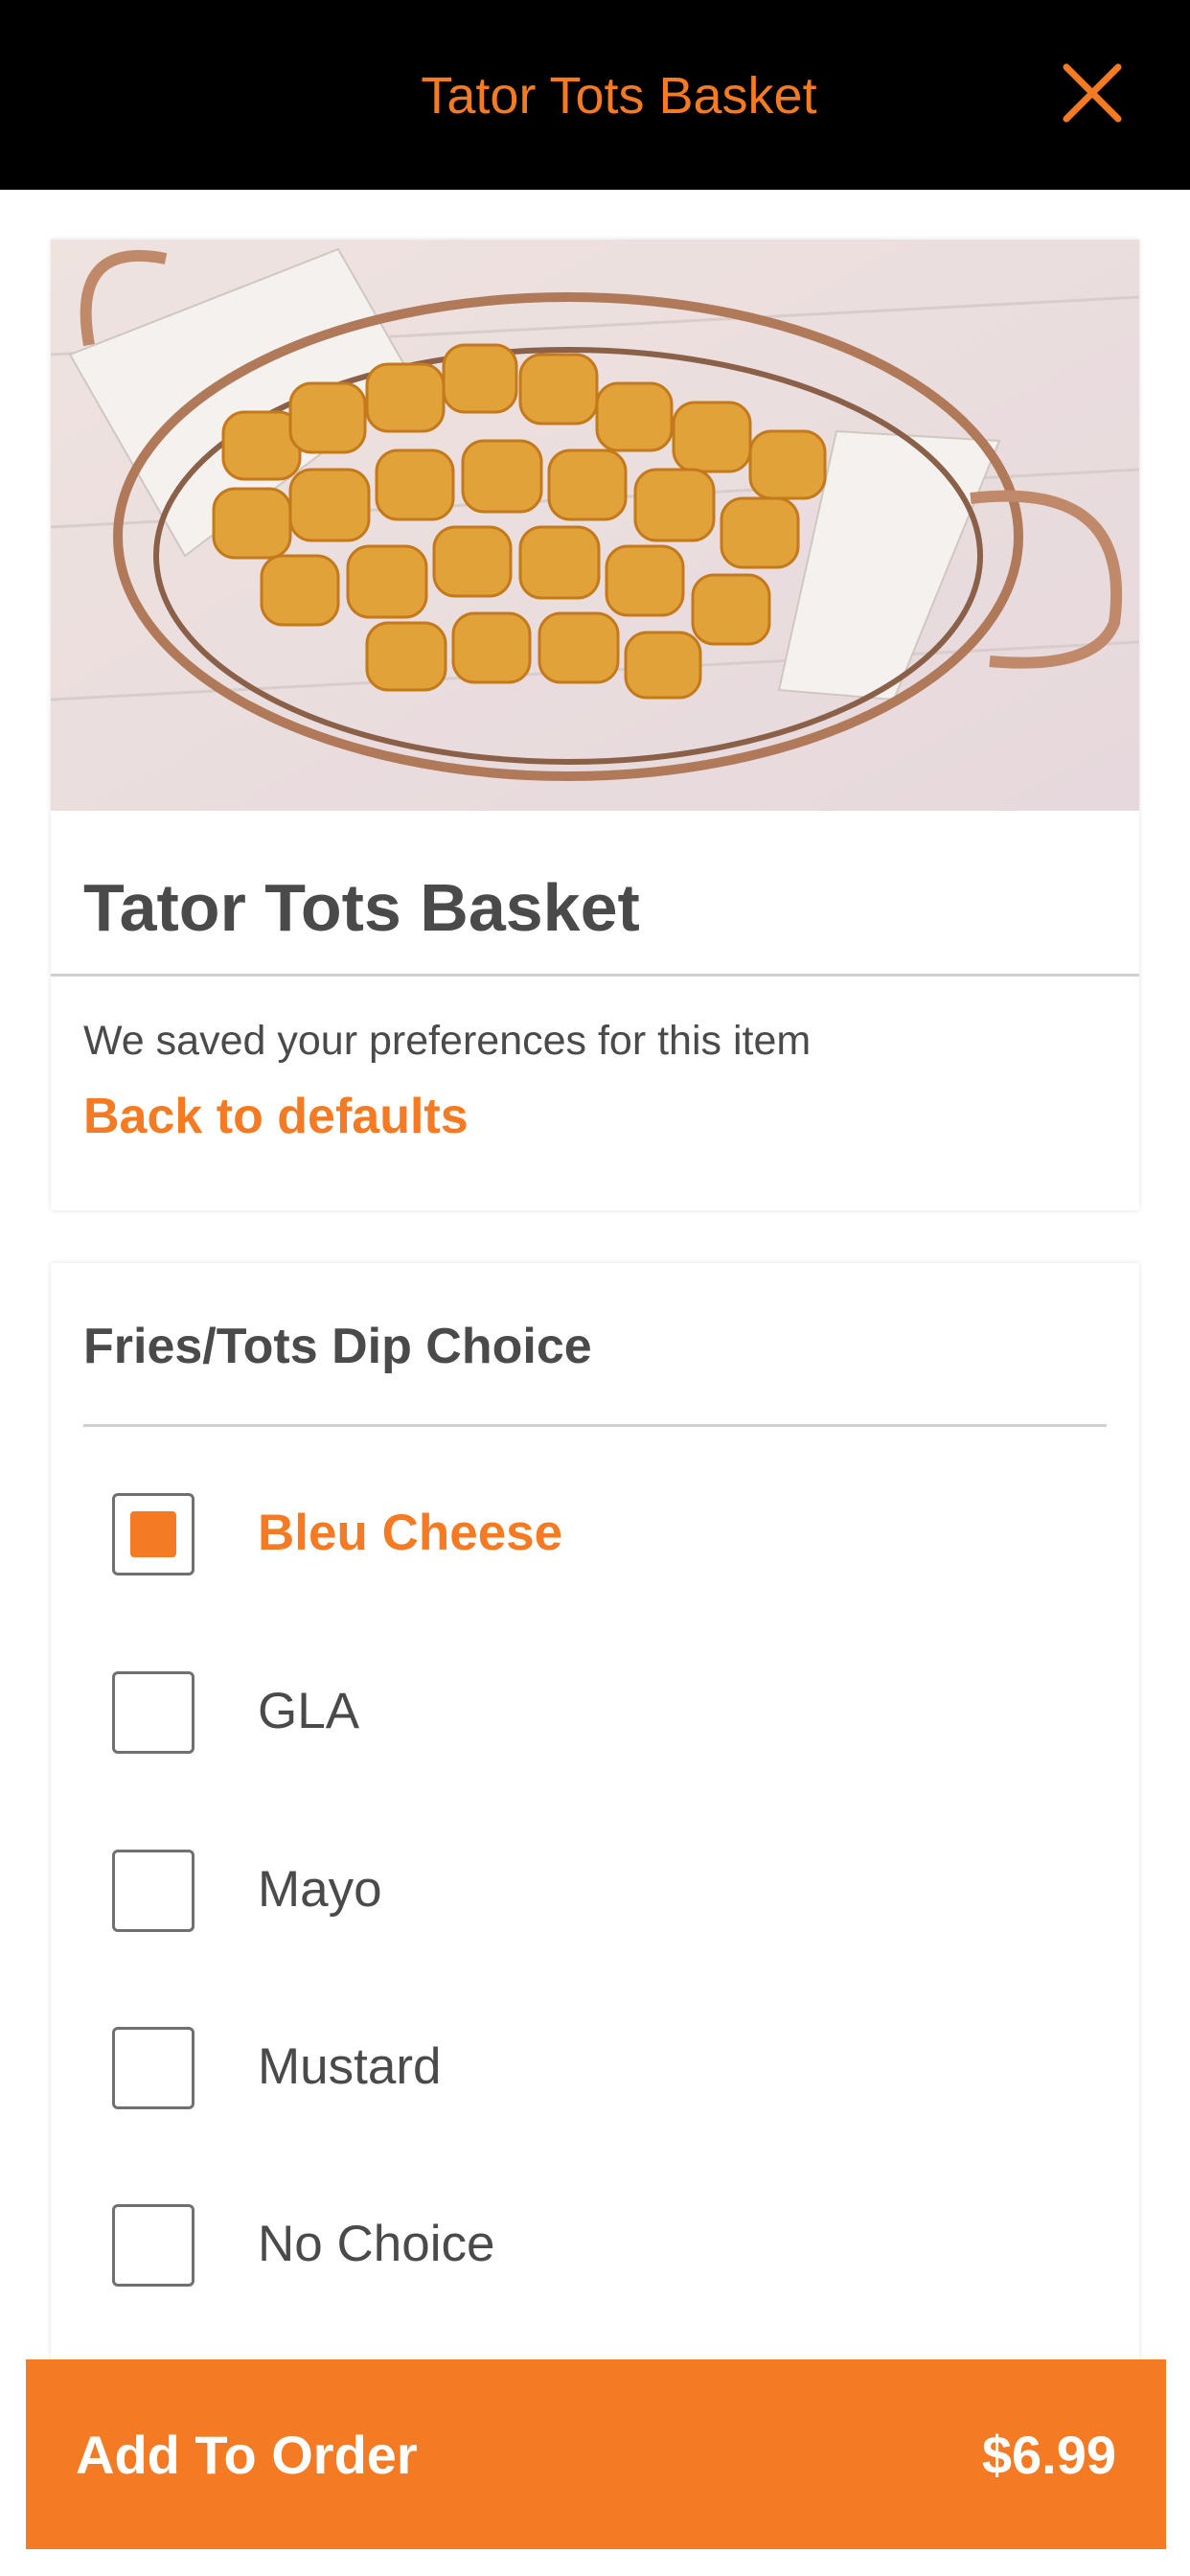  Describe the element at coordinates (338, 1346) in the screenshot. I see `section-title: Fries/Tots Dip Choice` at that location.